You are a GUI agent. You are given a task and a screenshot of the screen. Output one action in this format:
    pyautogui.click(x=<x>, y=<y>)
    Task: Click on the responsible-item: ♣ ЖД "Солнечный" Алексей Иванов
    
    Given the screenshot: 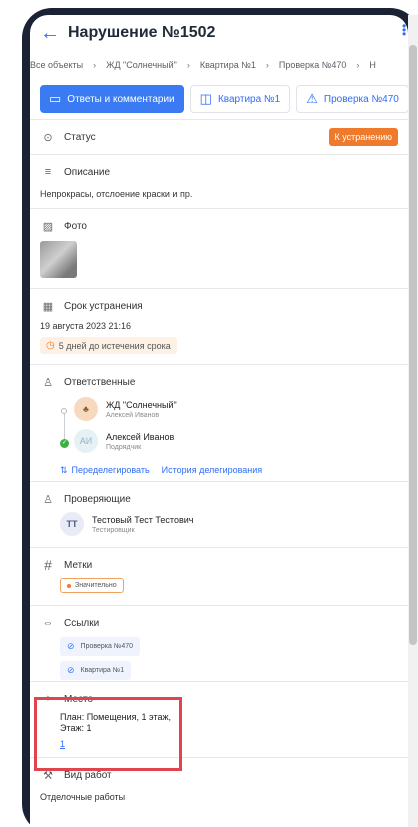 What is the action you would take?
    pyautogui.click(x=229, y=409)
    